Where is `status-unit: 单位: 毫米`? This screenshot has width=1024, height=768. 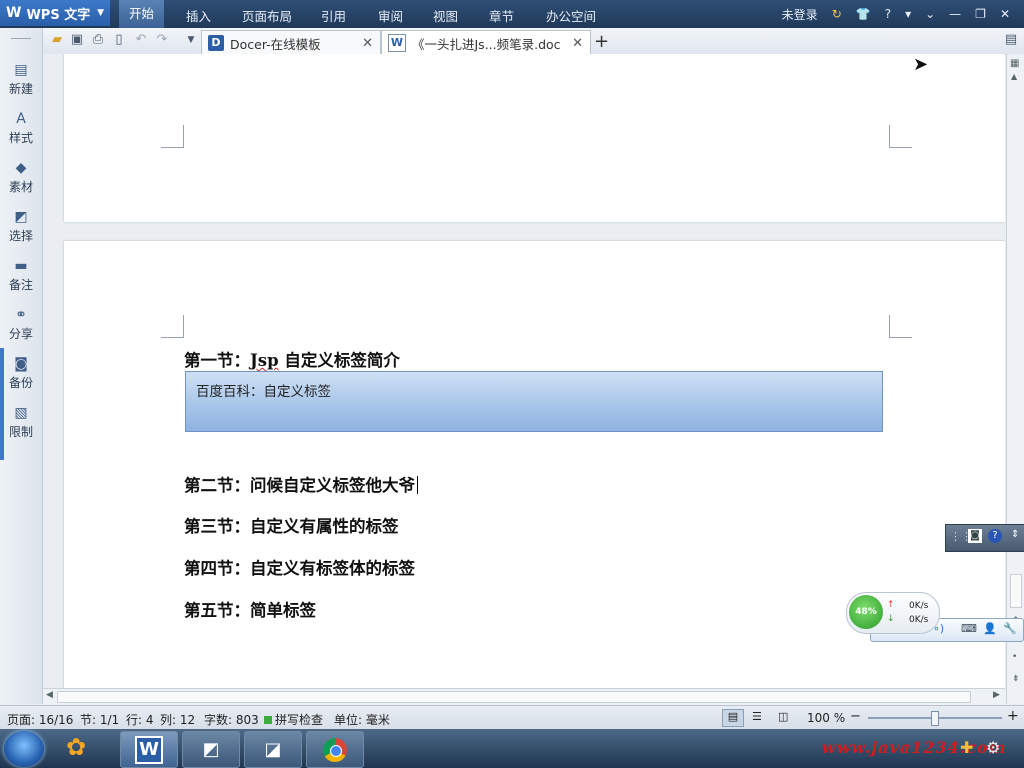 status-unit: 单位: 毫米 is located at coordinates (362, 719).